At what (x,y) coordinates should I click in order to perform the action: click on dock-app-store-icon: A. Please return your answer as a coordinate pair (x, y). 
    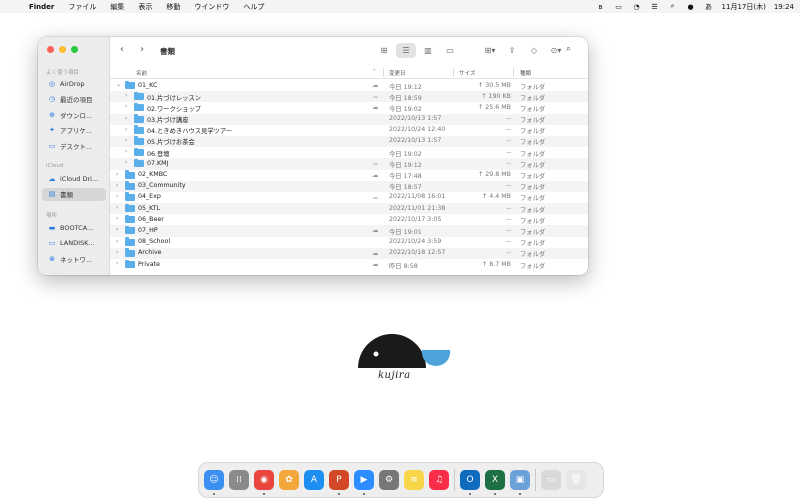
    Looking at the image, I should click on (314, 480).